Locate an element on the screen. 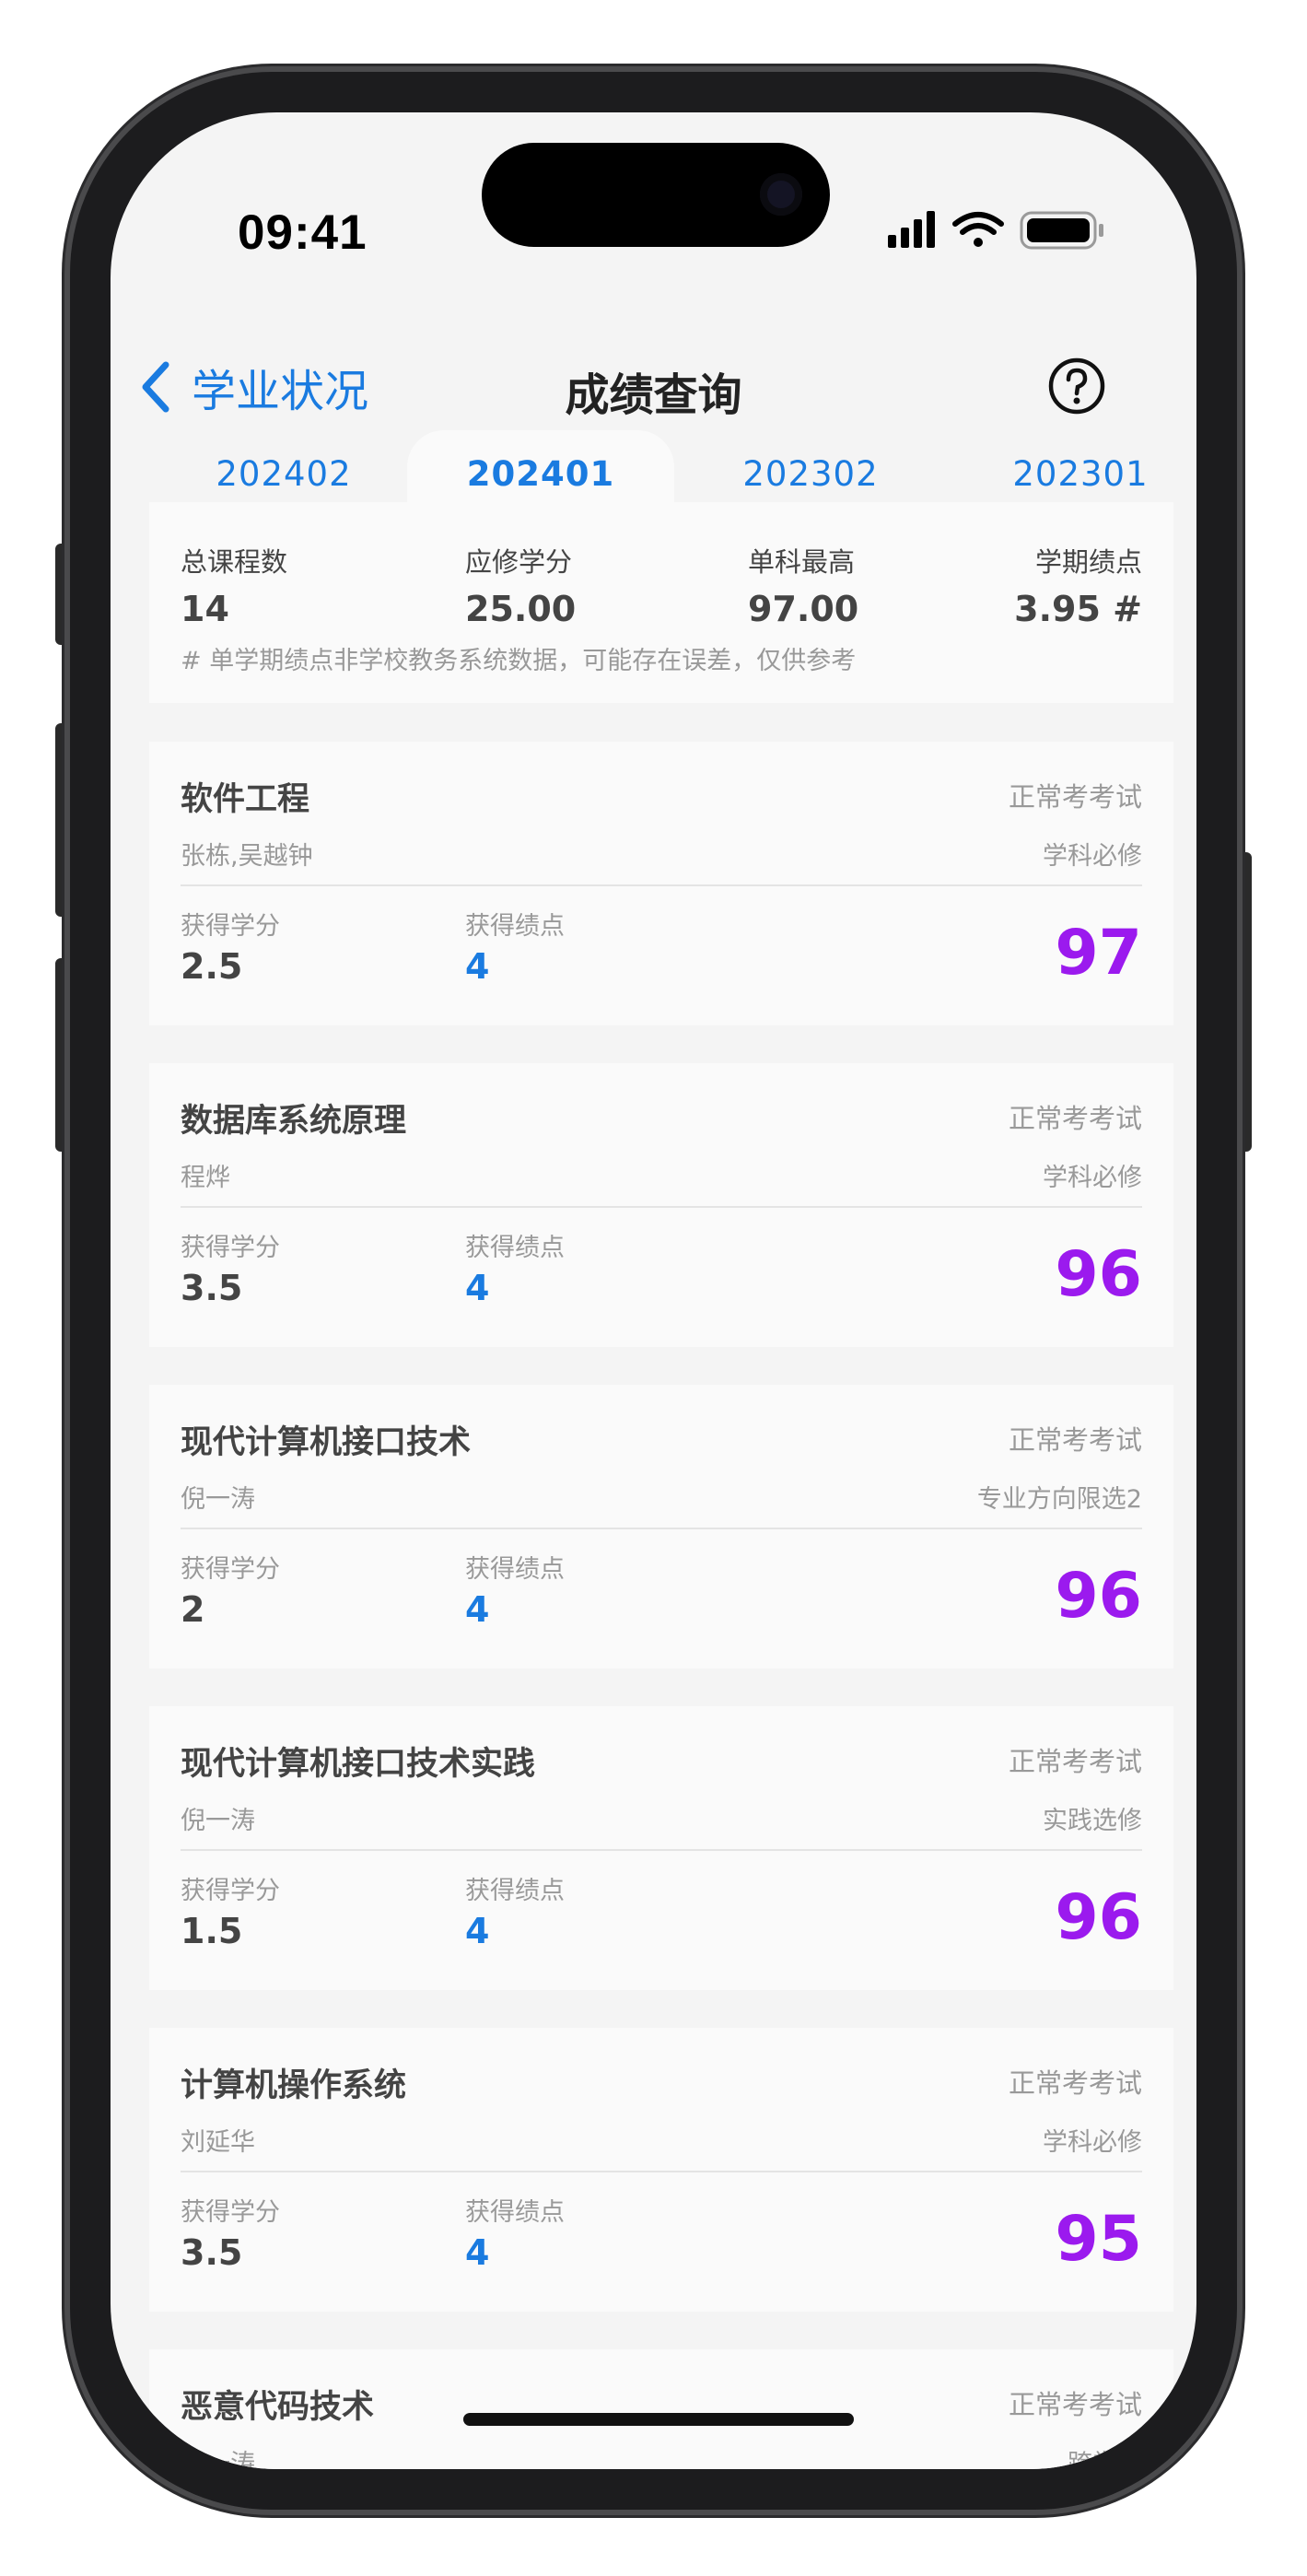  course-card: 恶意代码技术 倪一涛 正常考考试 跨学科 is located at coordinates (661, 2409).